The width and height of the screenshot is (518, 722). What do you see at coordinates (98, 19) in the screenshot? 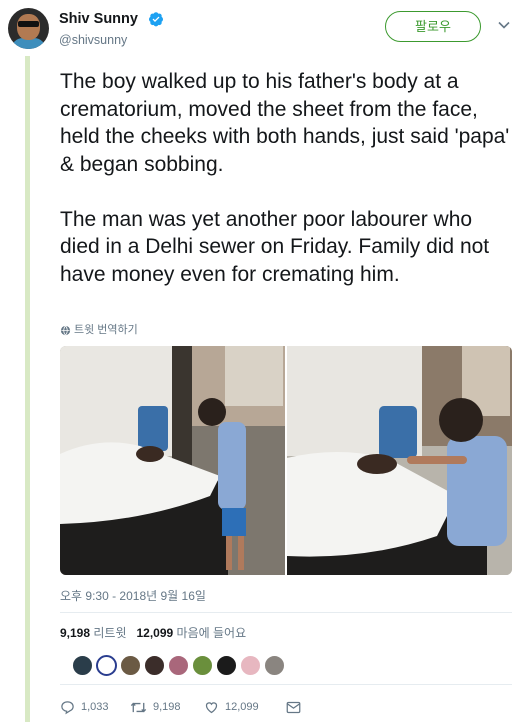
I see `user-name: Shiv Sunny` at bounding box center [98, 19].